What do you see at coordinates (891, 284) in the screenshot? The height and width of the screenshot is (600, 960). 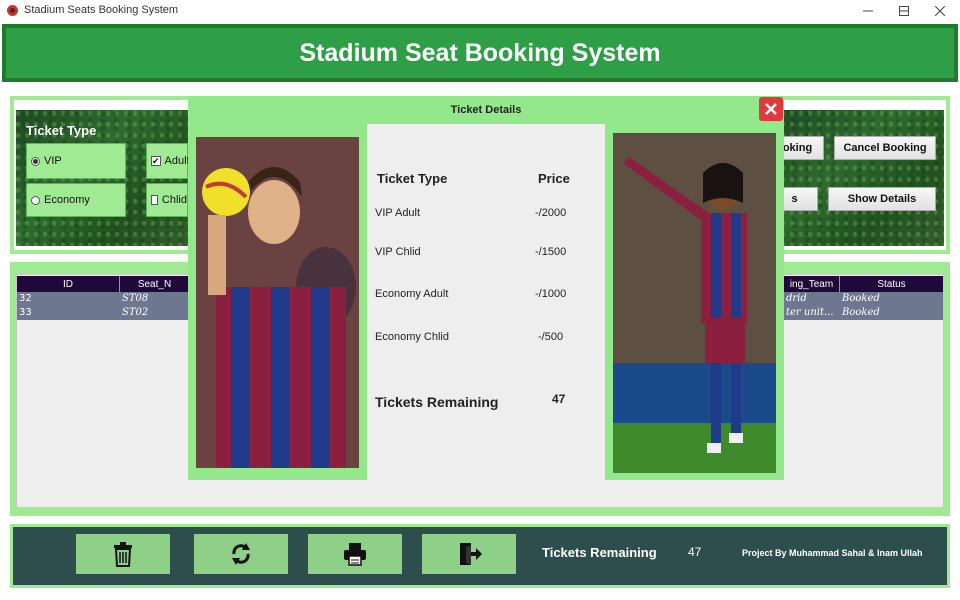 I see `col-header-status: Status` at bounding box center [891, 284].